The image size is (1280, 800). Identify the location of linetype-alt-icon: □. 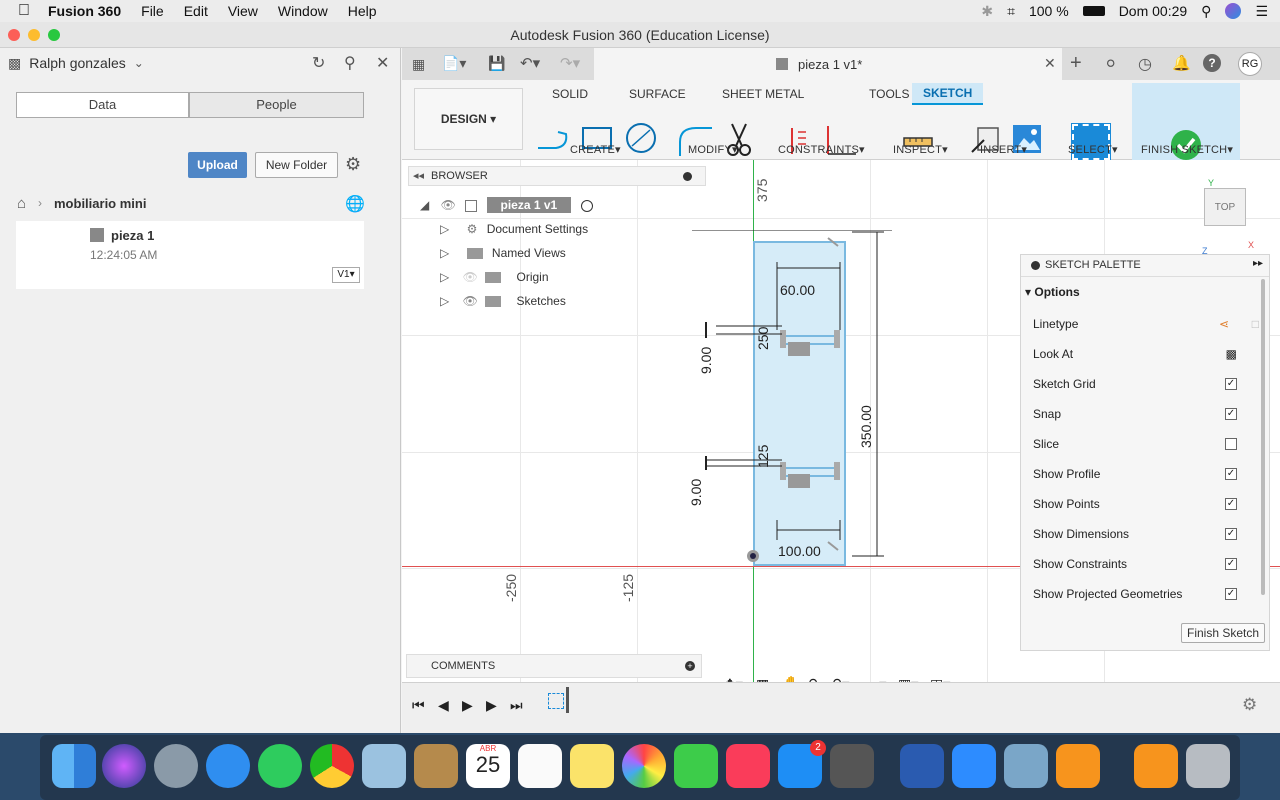
(1255, 324).